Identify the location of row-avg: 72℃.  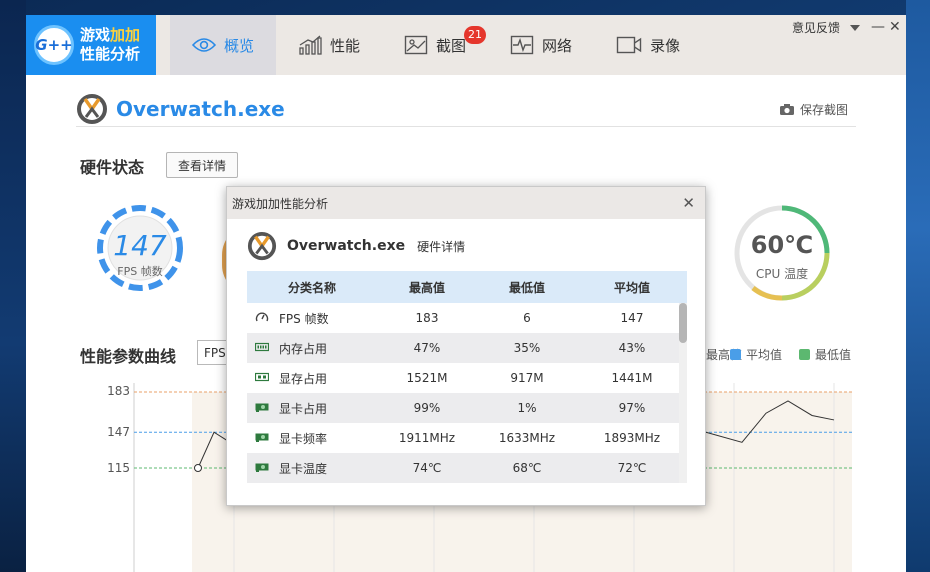
(632, 468).